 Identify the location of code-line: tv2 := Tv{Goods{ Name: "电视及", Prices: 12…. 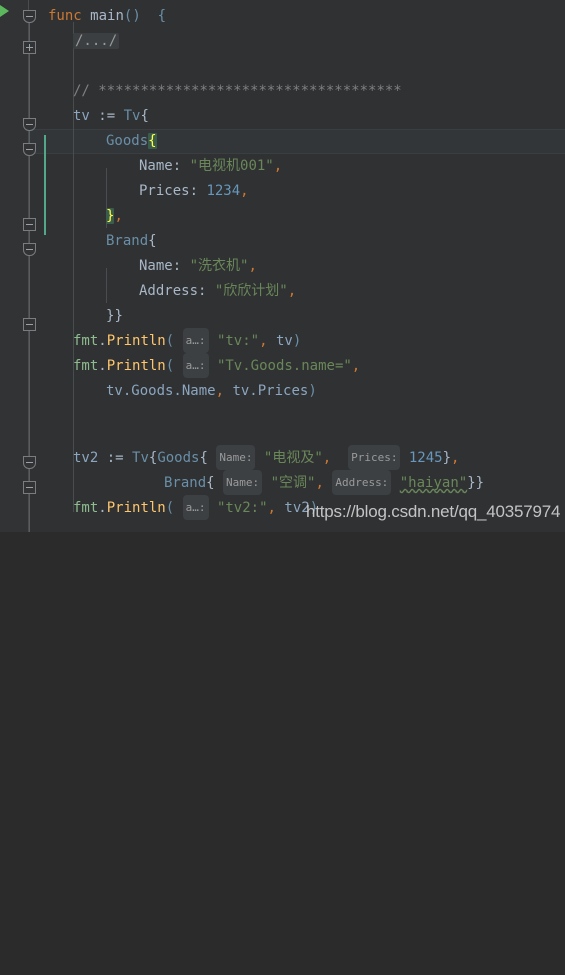
(306, 458).